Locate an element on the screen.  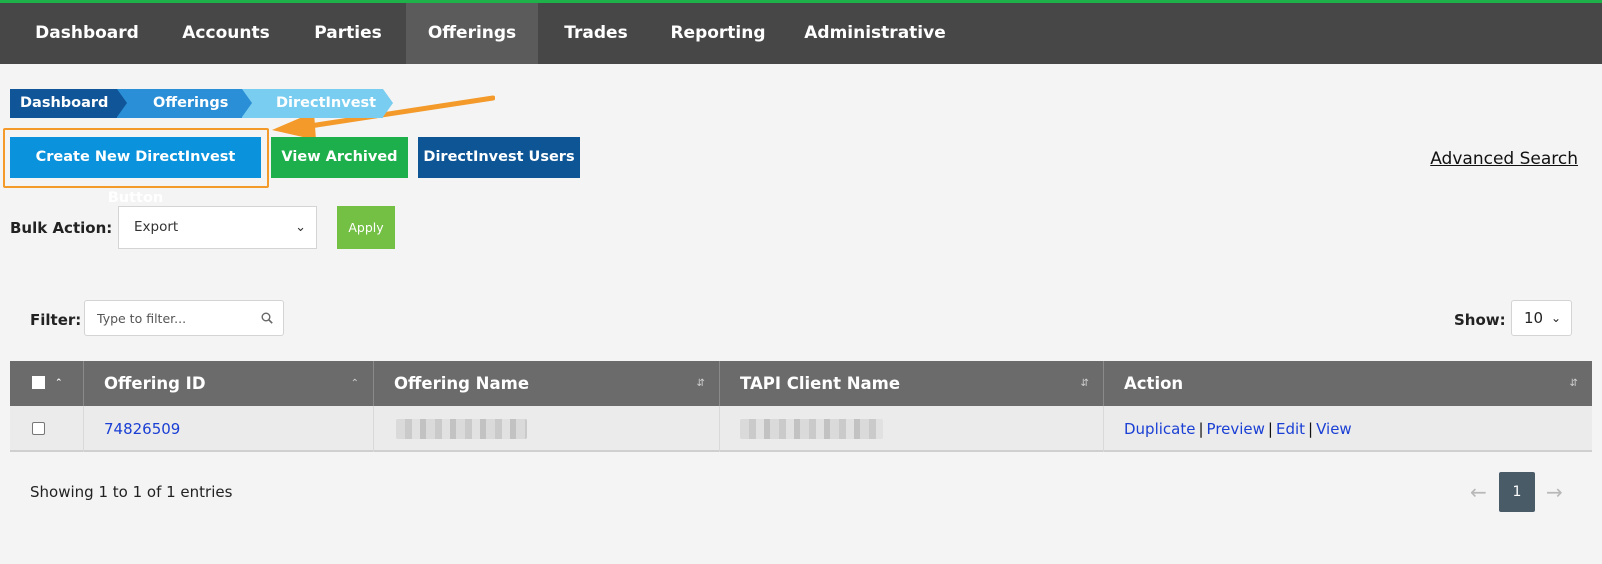
page-size-value: 10 is located at coordinates (1534, 318).